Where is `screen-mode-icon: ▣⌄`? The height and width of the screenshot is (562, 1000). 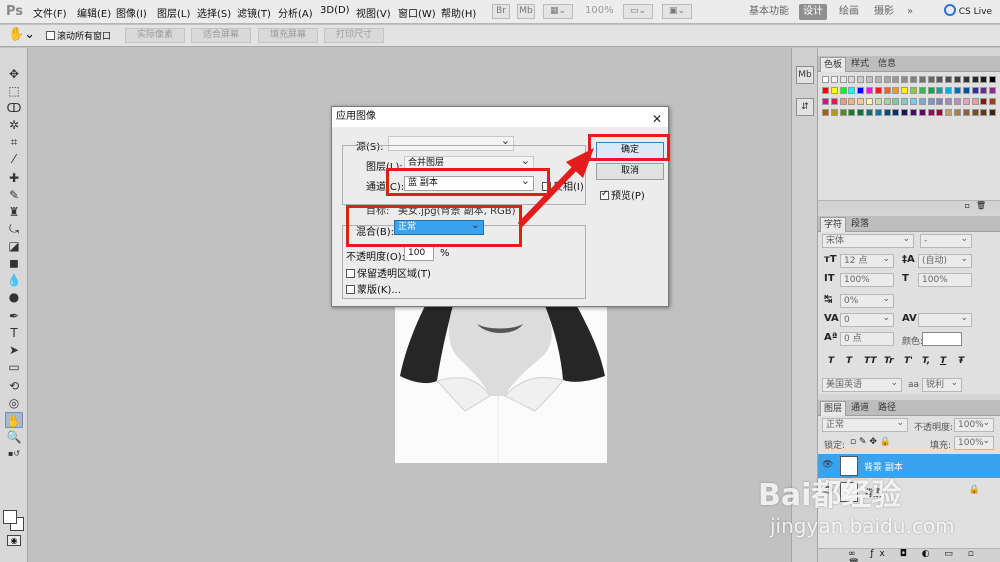
screen-mode-icon: ▣⌄ is located at coordinates (677, 11).